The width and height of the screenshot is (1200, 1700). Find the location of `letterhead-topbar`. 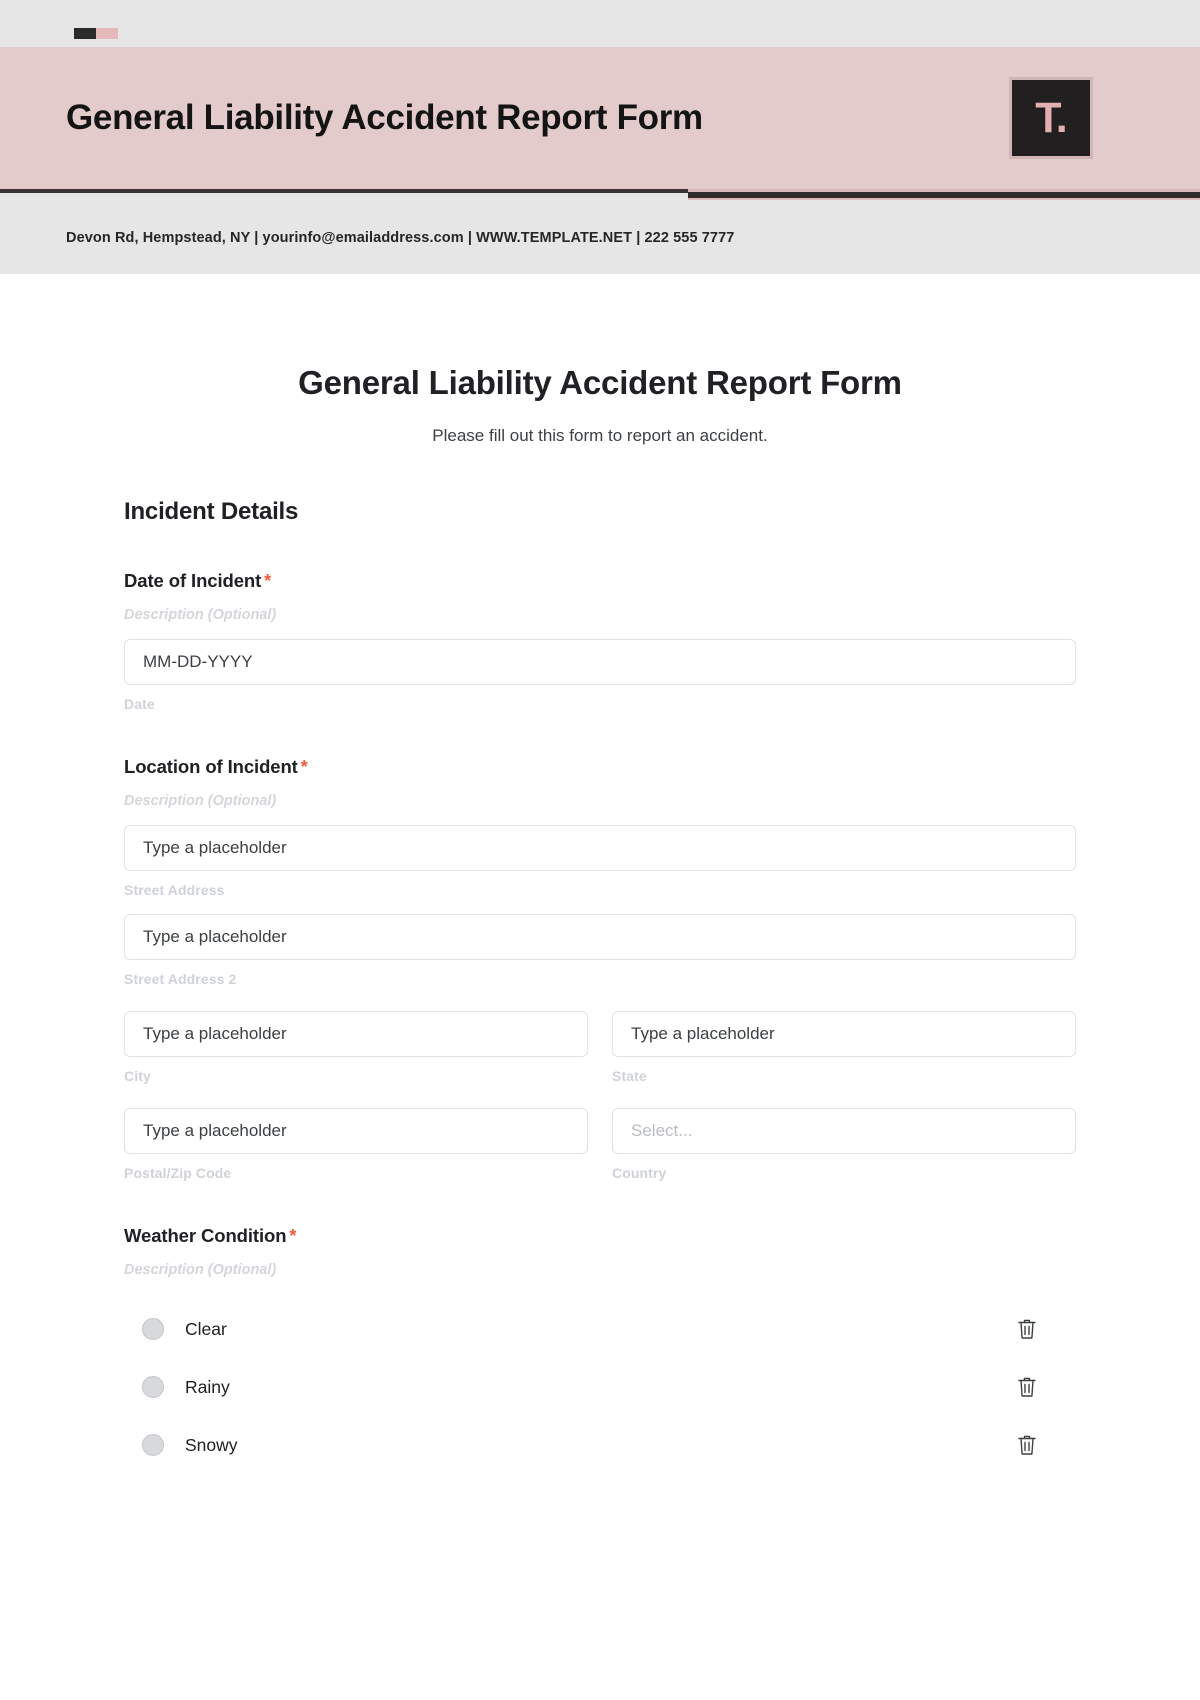

letterhead-topbar is located at coordinates (600, 23).